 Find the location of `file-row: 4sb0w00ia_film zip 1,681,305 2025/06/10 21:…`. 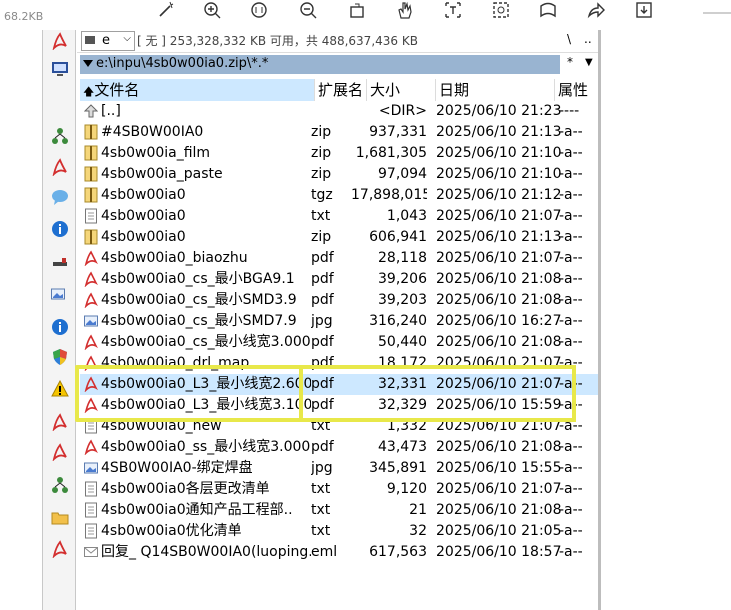

file-row: 4sb0w00ia_film zip 1,681,305 2025/06/10 21:… is located at coordinates (339, 153).